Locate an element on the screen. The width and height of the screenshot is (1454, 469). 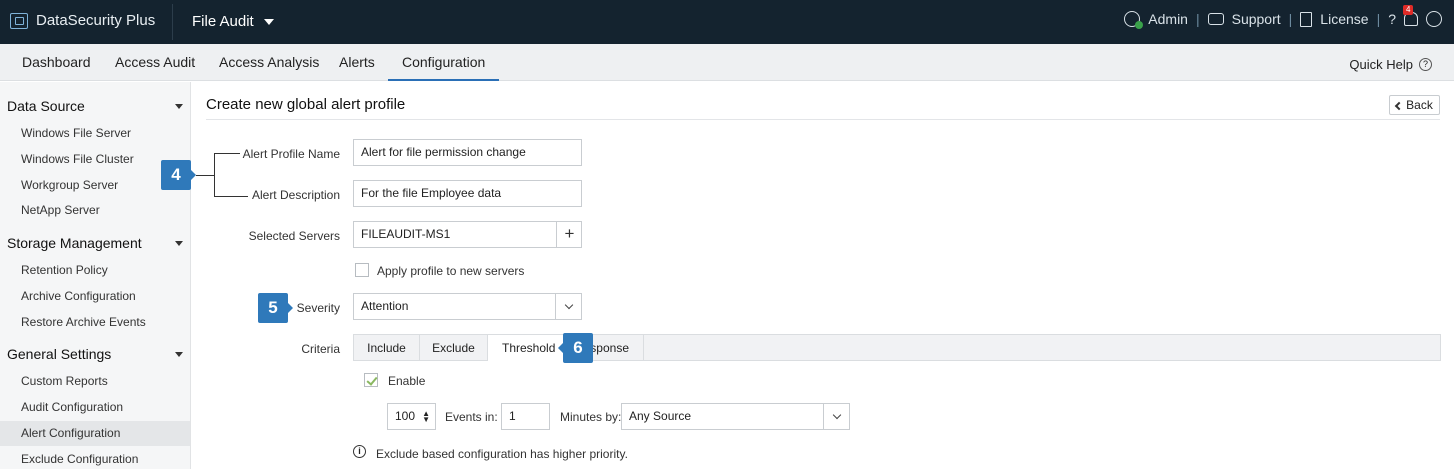
apply-new-servers-label: Apply profile to new servers is located at coordinates (451, 271).